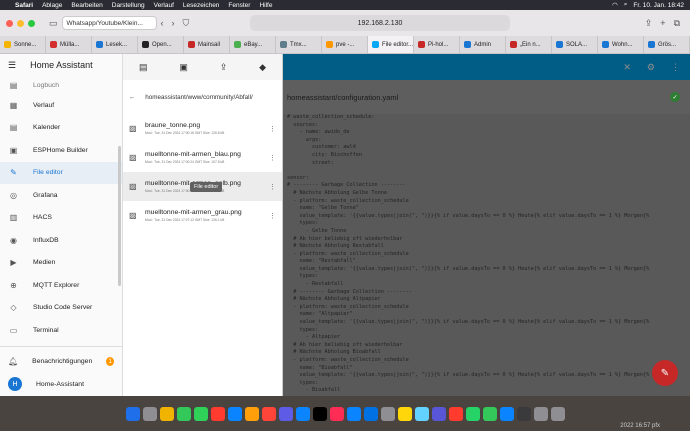 The image size is (690, 431). I want to click on back-icon: ‹, so click(162, 23).